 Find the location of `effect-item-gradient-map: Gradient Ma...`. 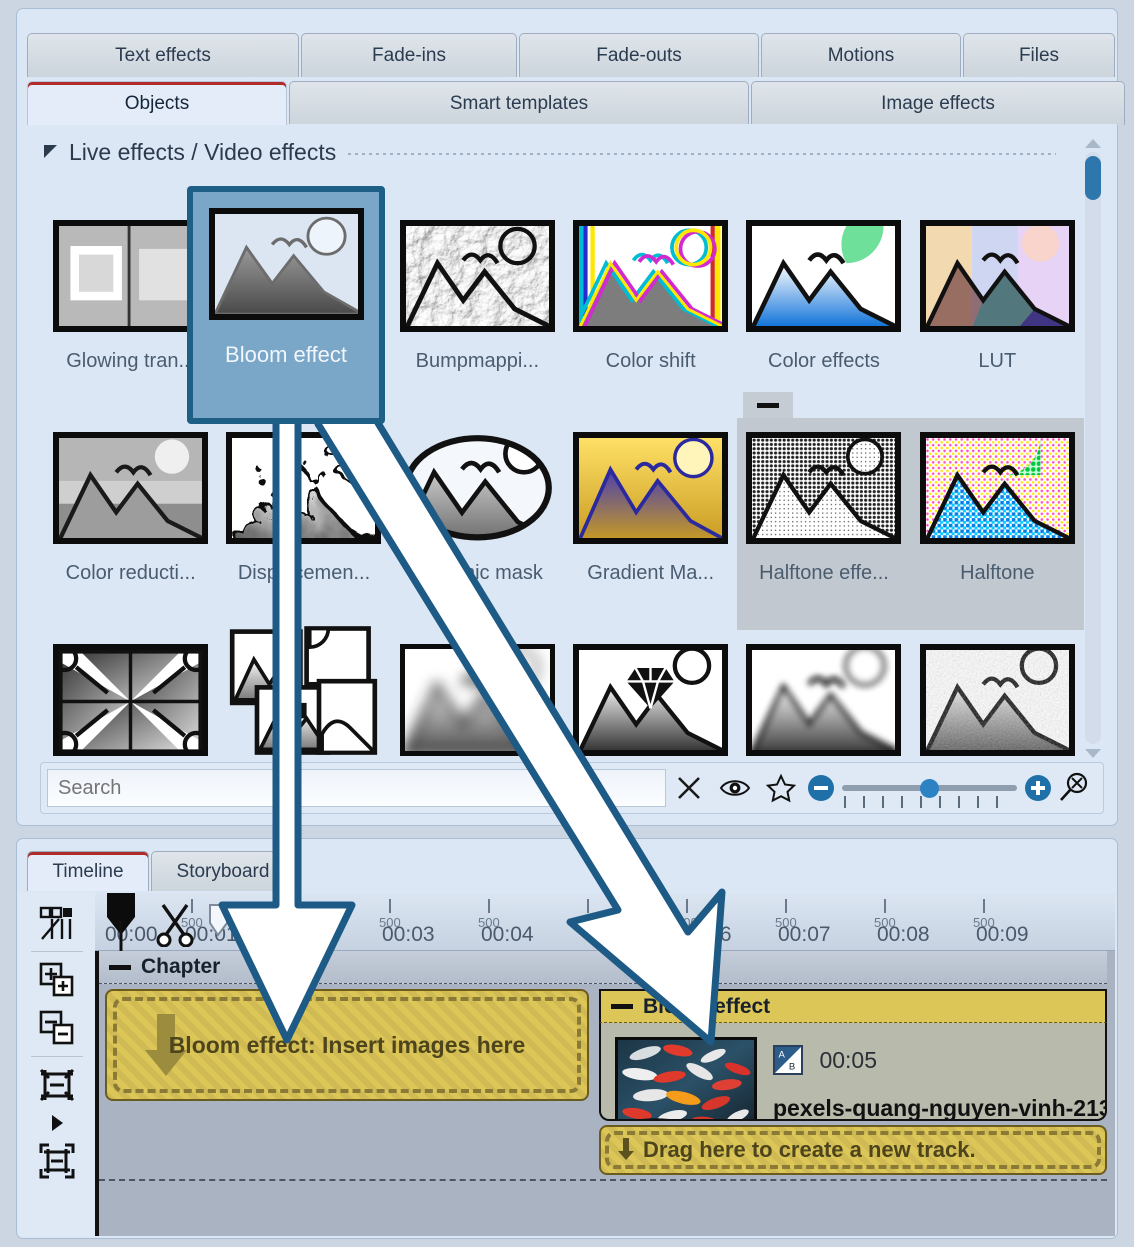

effect-item-gradient-map: Gradient Ma... is located at coordinates (650, 524).